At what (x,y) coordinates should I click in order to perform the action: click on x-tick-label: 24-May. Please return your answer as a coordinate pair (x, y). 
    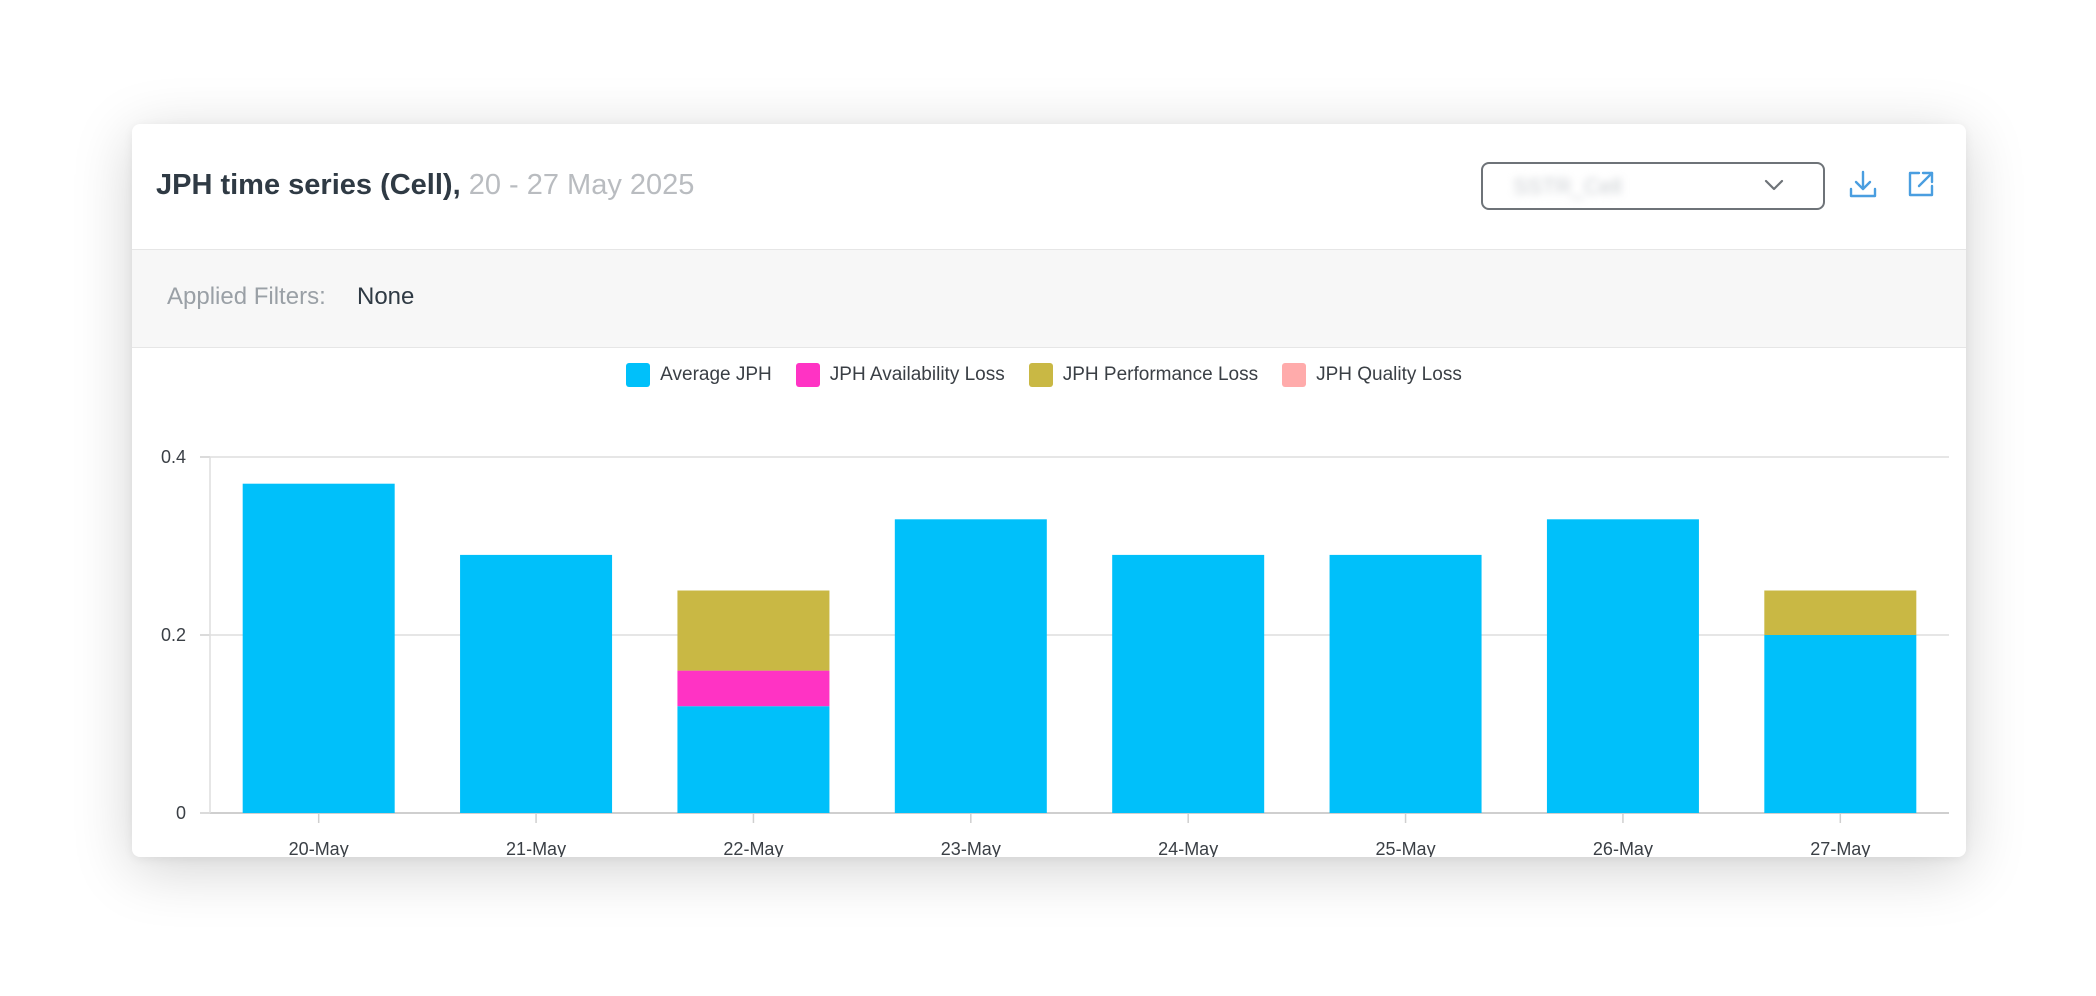
    Looking at the image, I should click on (1188, 848).